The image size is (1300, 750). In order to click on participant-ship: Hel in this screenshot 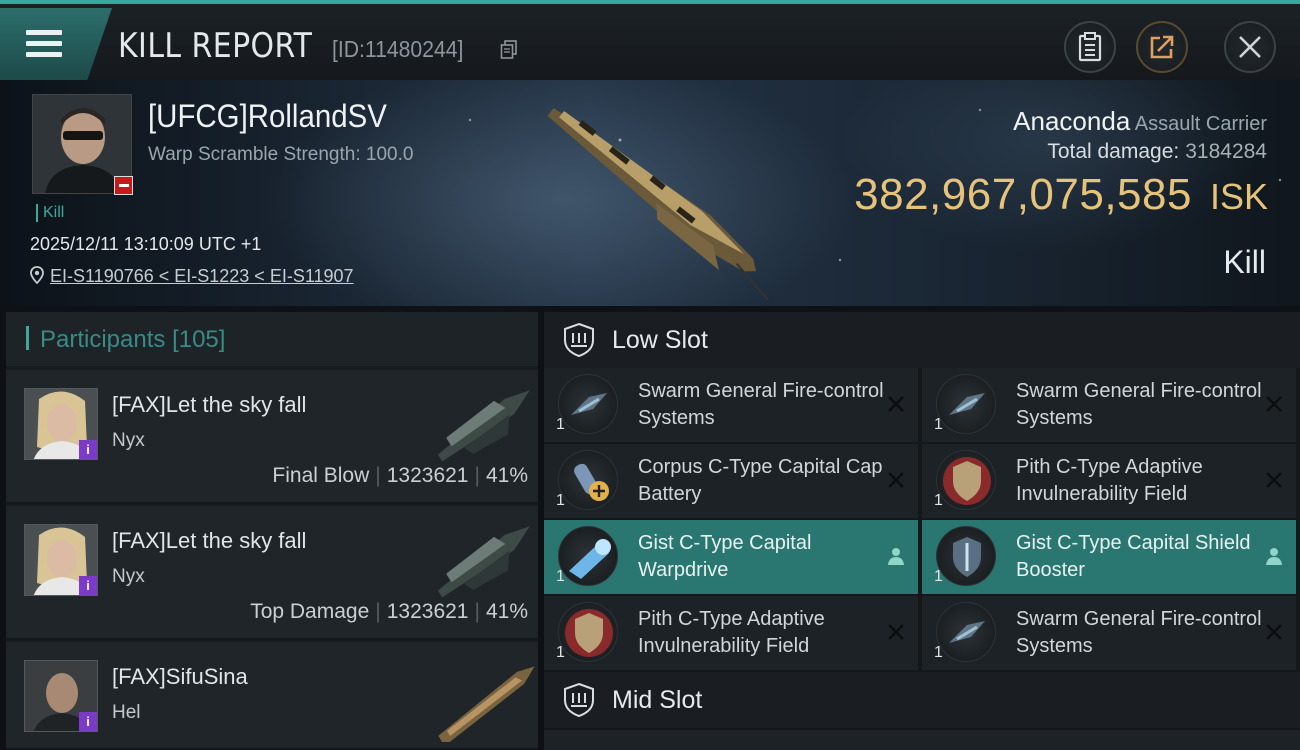, I will do `click(126, 712)`.